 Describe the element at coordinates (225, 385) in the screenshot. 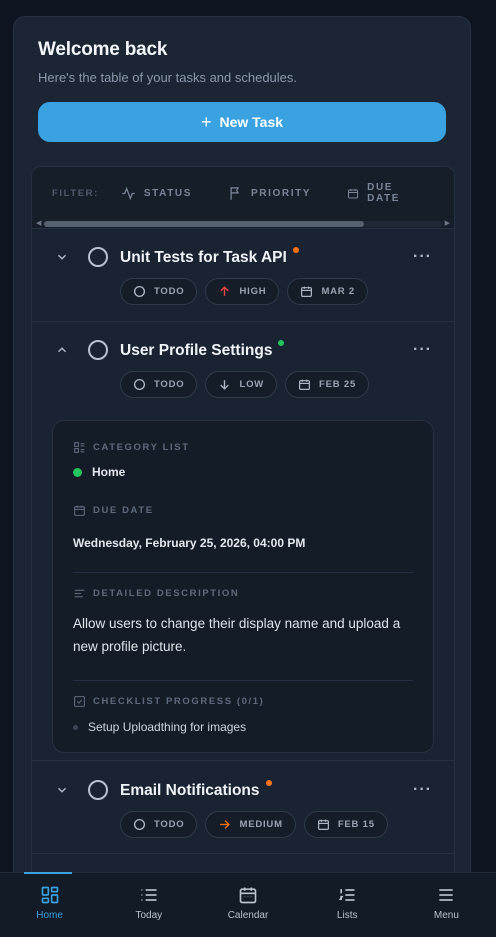

I see `arrow-down-icon` at that location.